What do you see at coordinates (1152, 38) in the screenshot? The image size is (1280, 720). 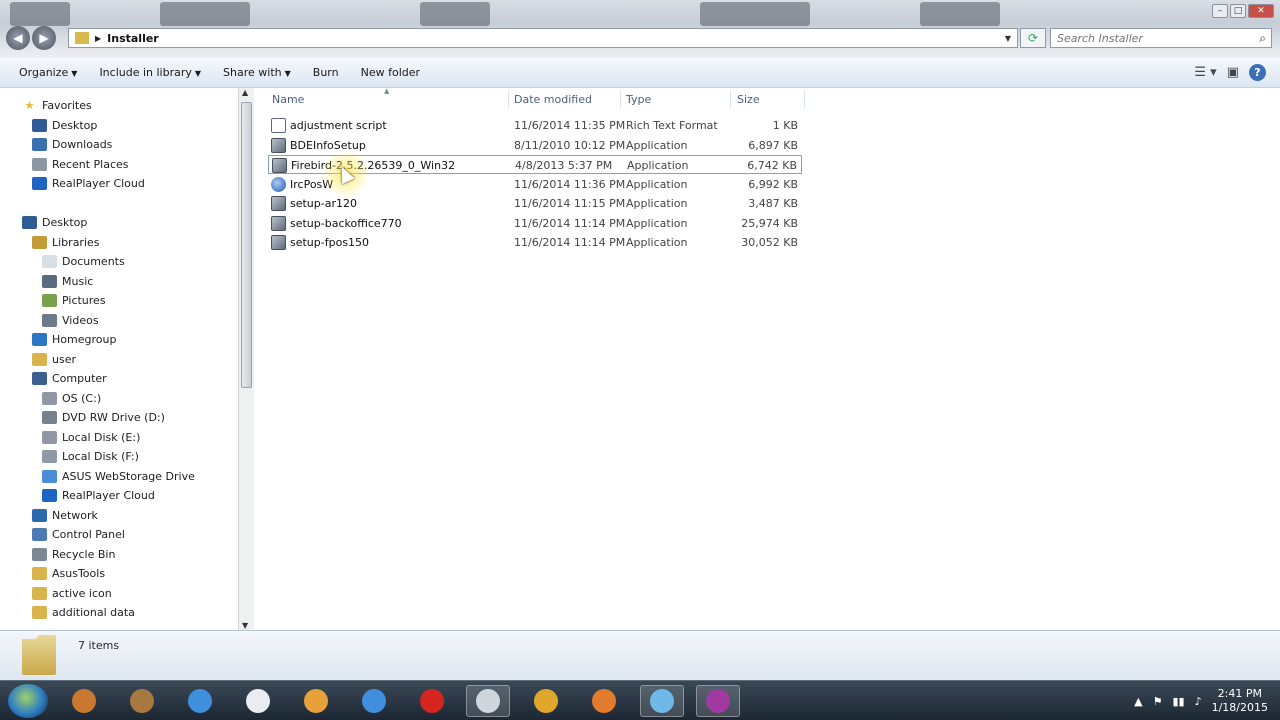 I see `search-input` at bounding box center [1152, 38].